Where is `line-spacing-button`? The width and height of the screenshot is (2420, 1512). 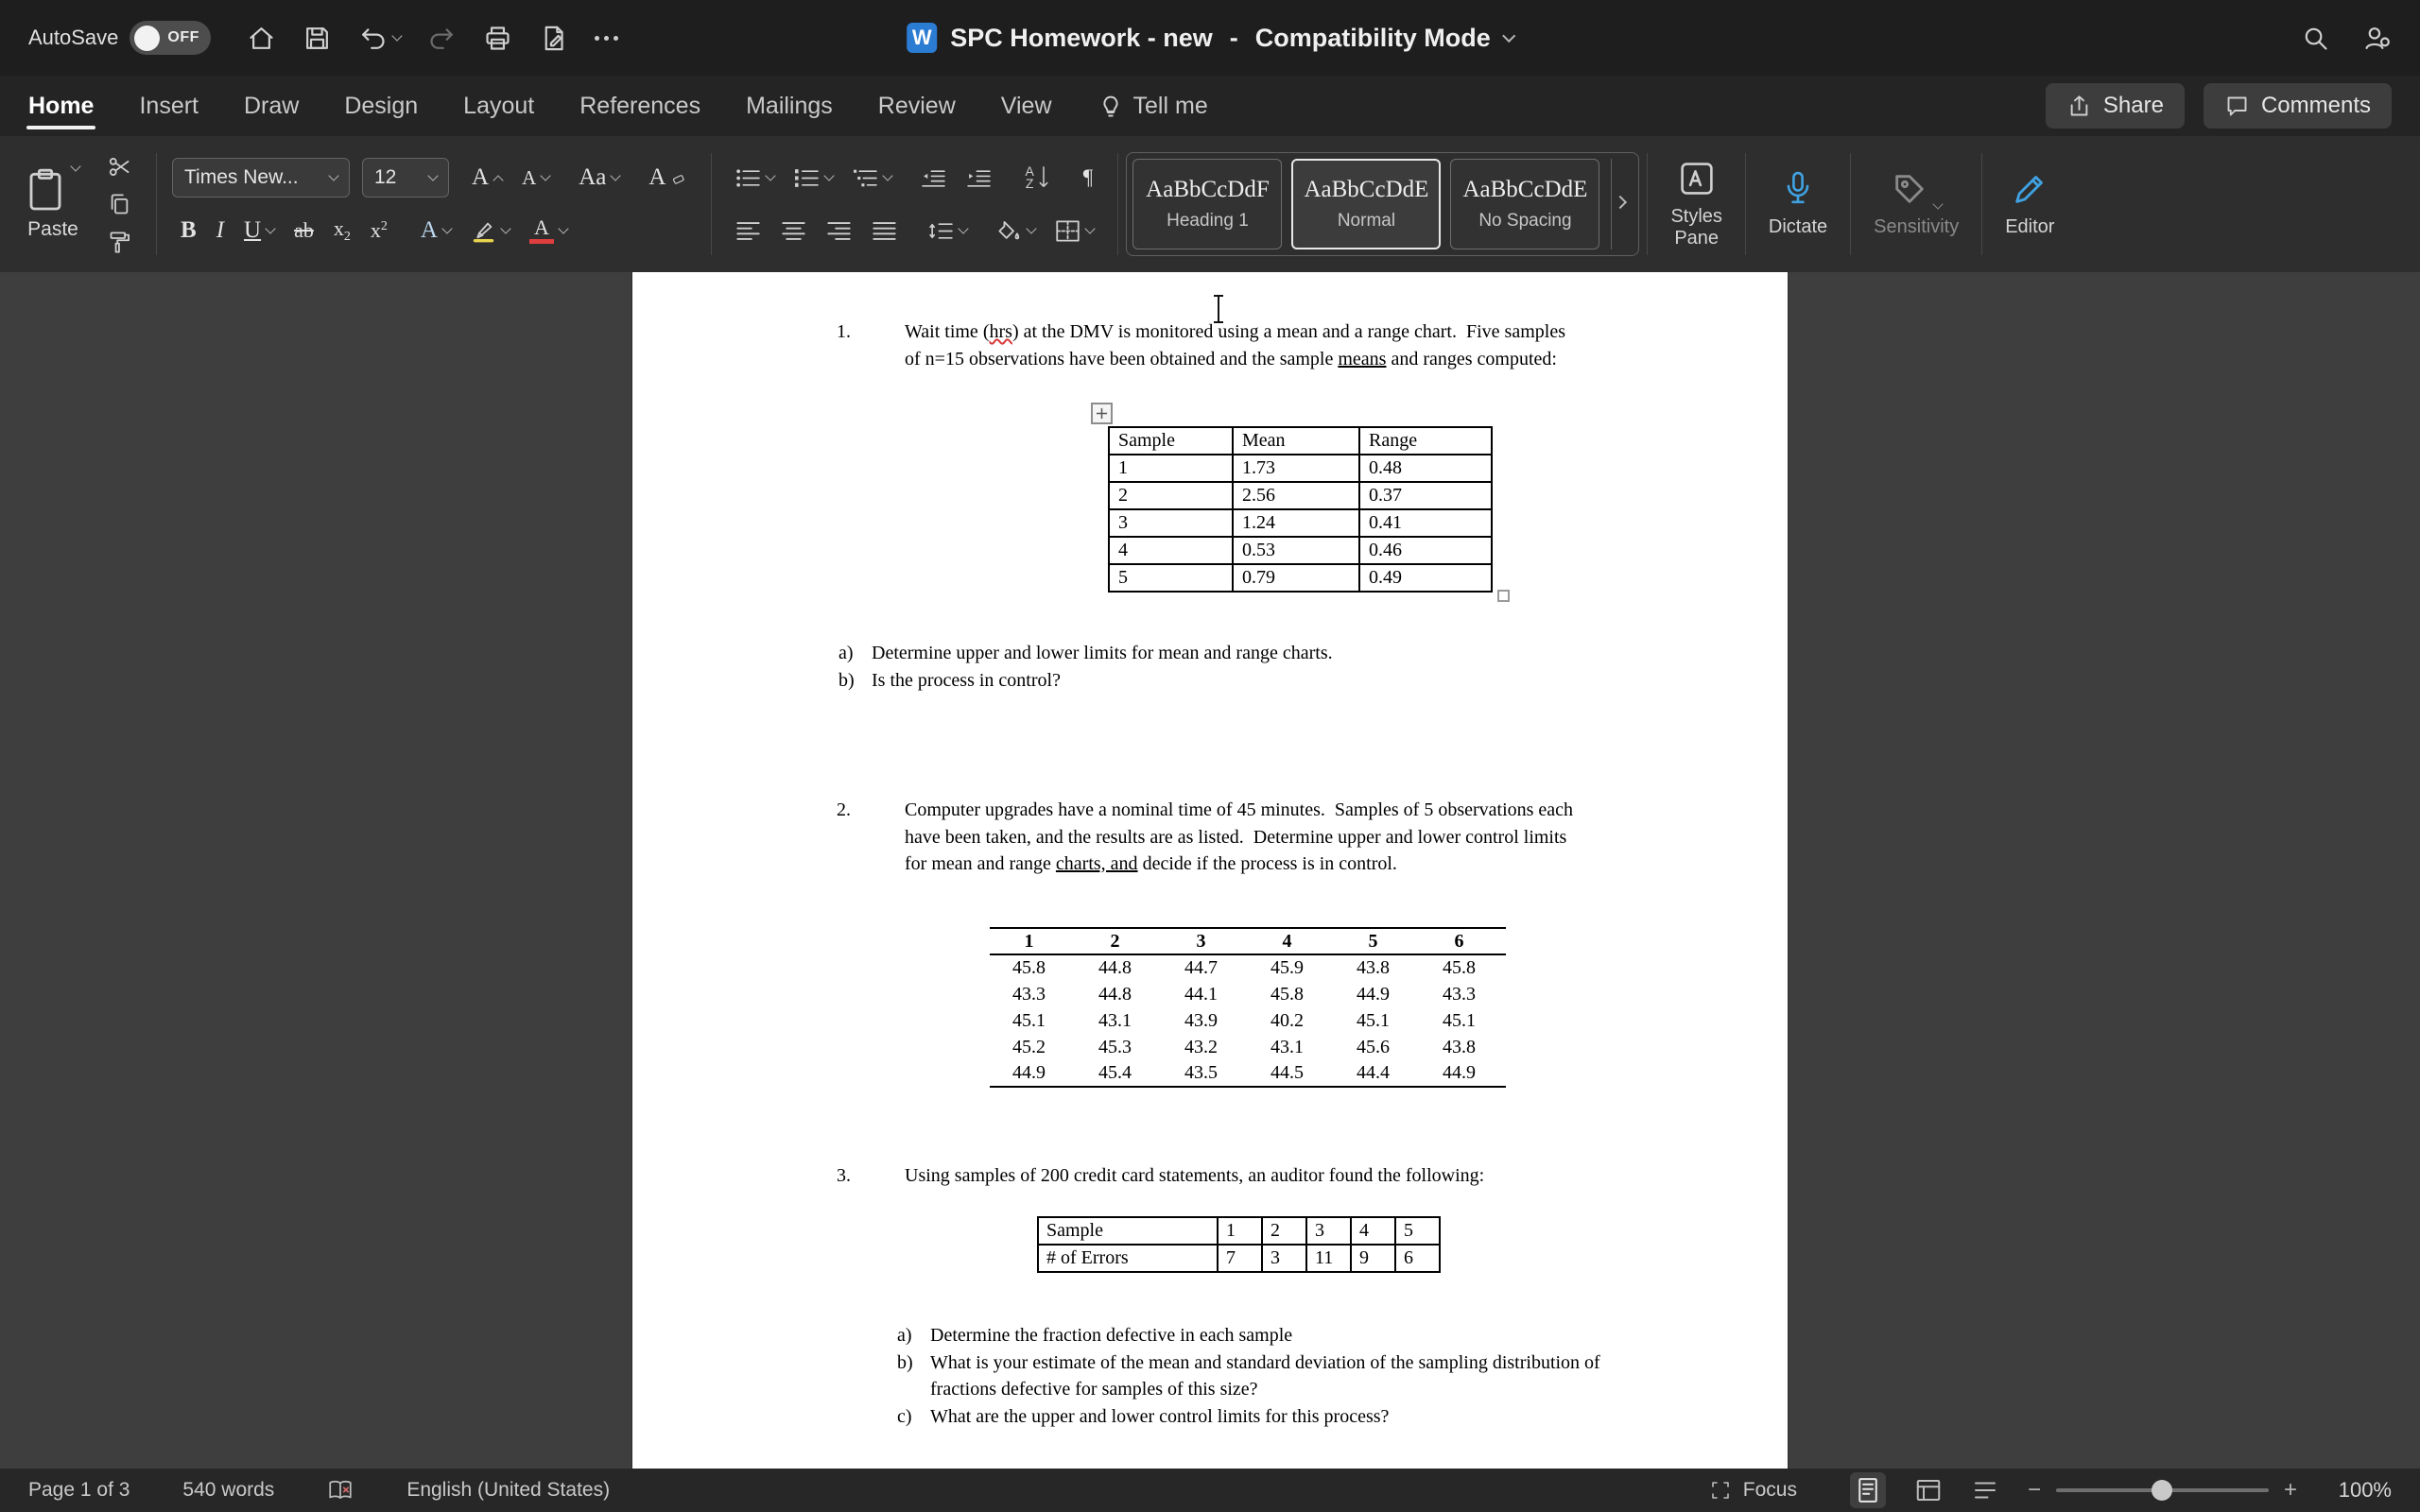 line-spacing-button is located at coordinates (948, 230).